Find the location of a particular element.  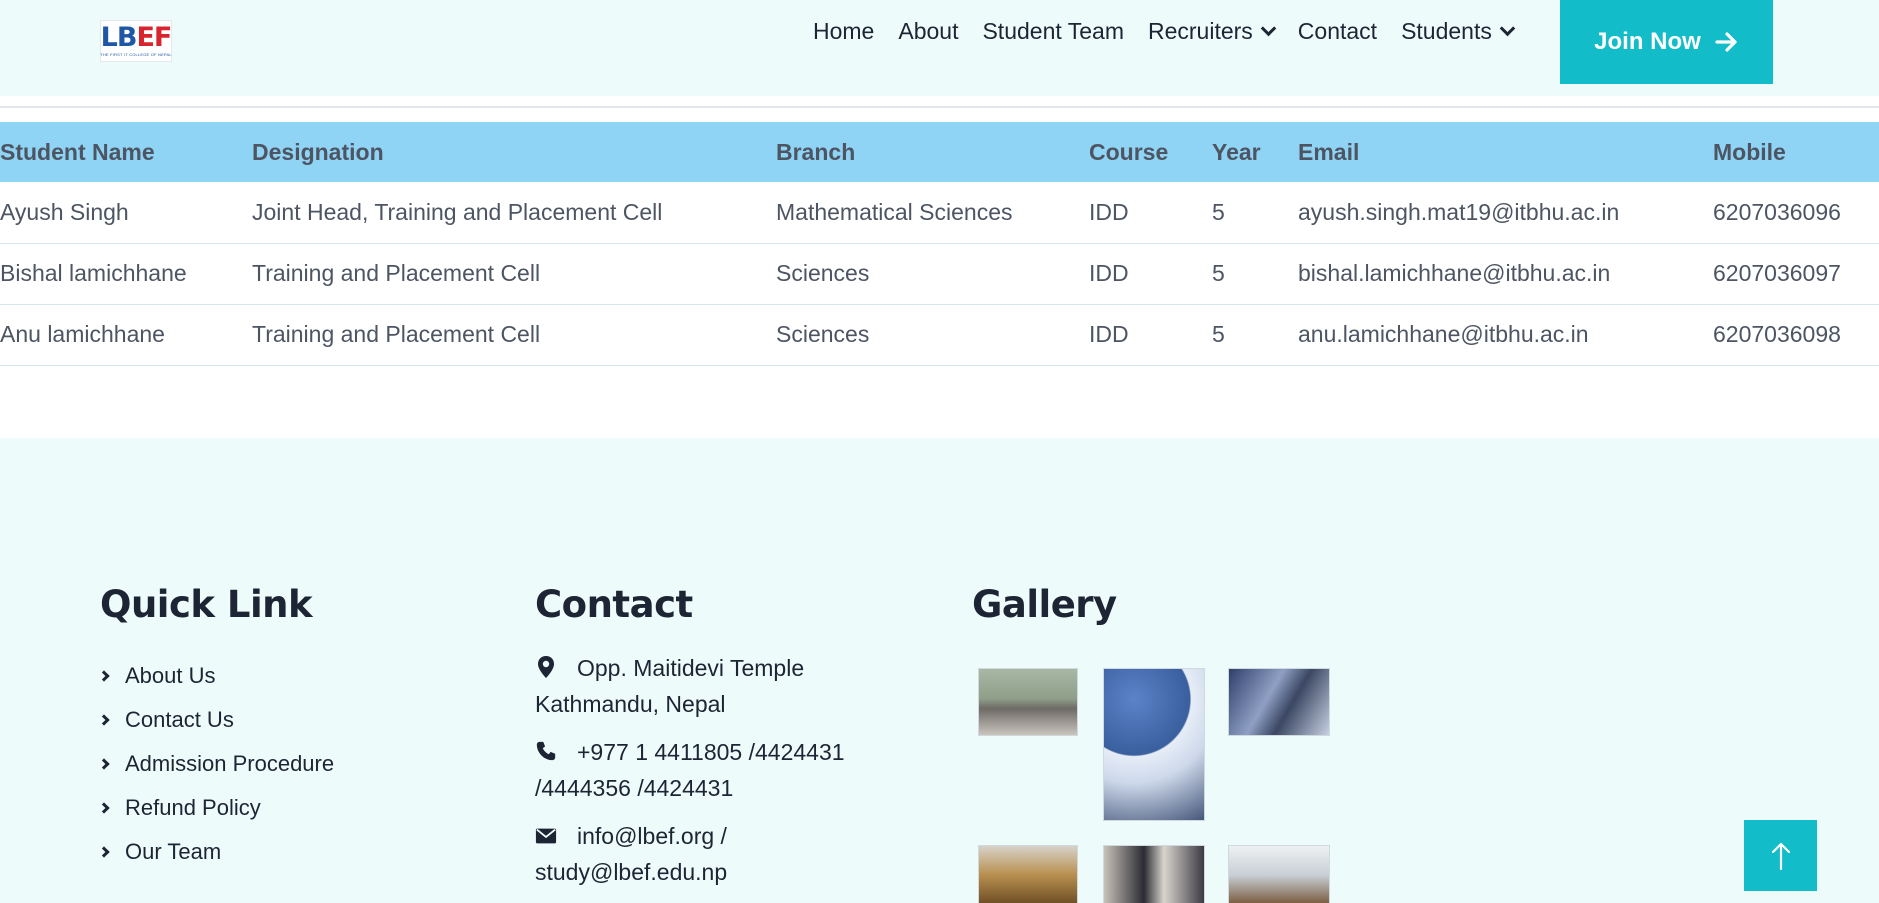

column-header-email: Email is located at coordinates (1329, 151).